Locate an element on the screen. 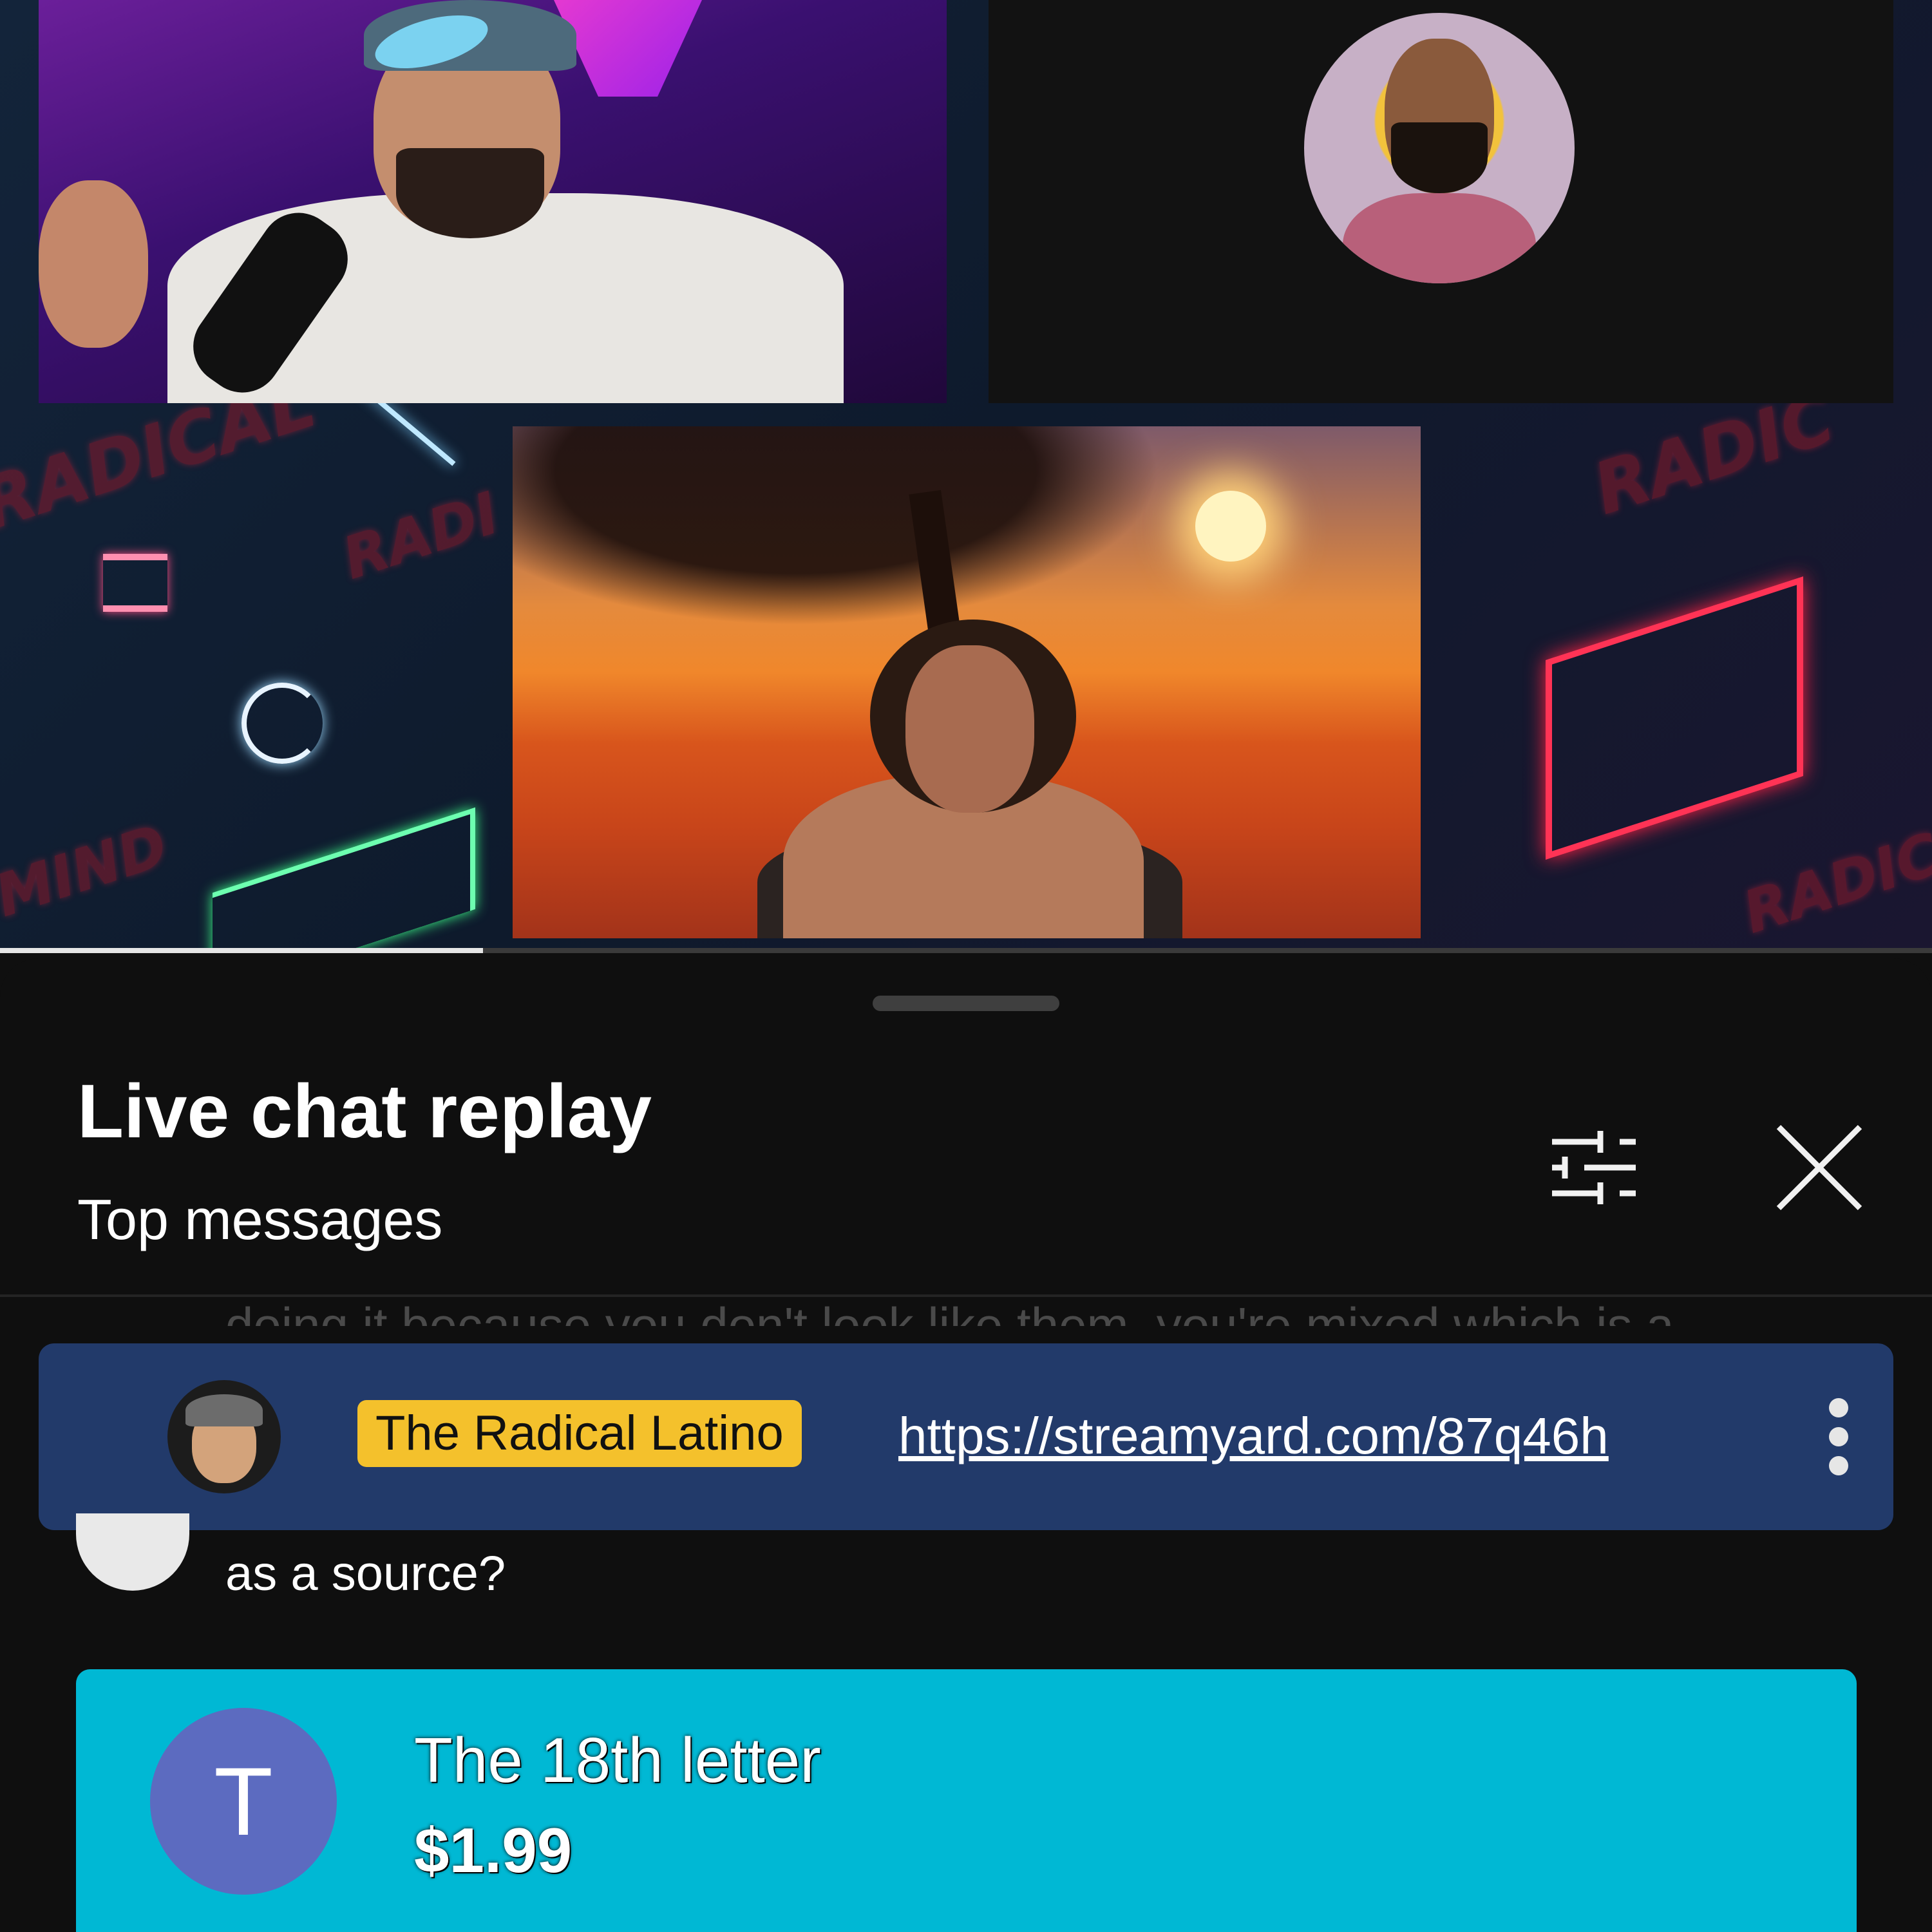 This screenshot has width=1932, height=1932. neon-bars is located at coordinates (135, 583).